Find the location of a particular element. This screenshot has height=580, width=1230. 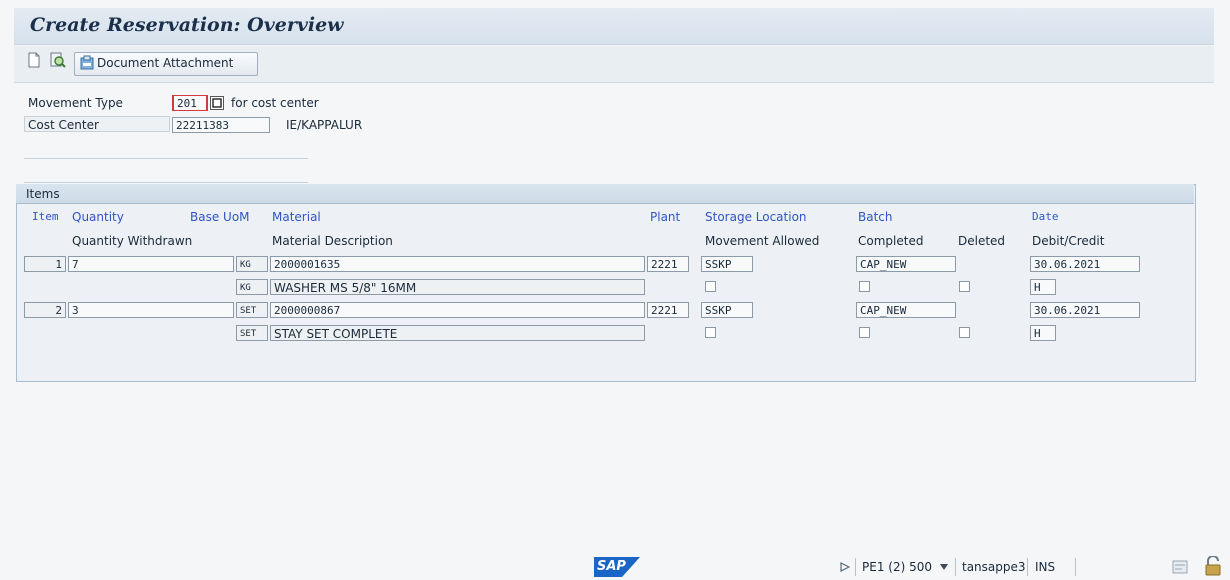

cost-center-label: Cost Center is located at coordinates (63, 125).